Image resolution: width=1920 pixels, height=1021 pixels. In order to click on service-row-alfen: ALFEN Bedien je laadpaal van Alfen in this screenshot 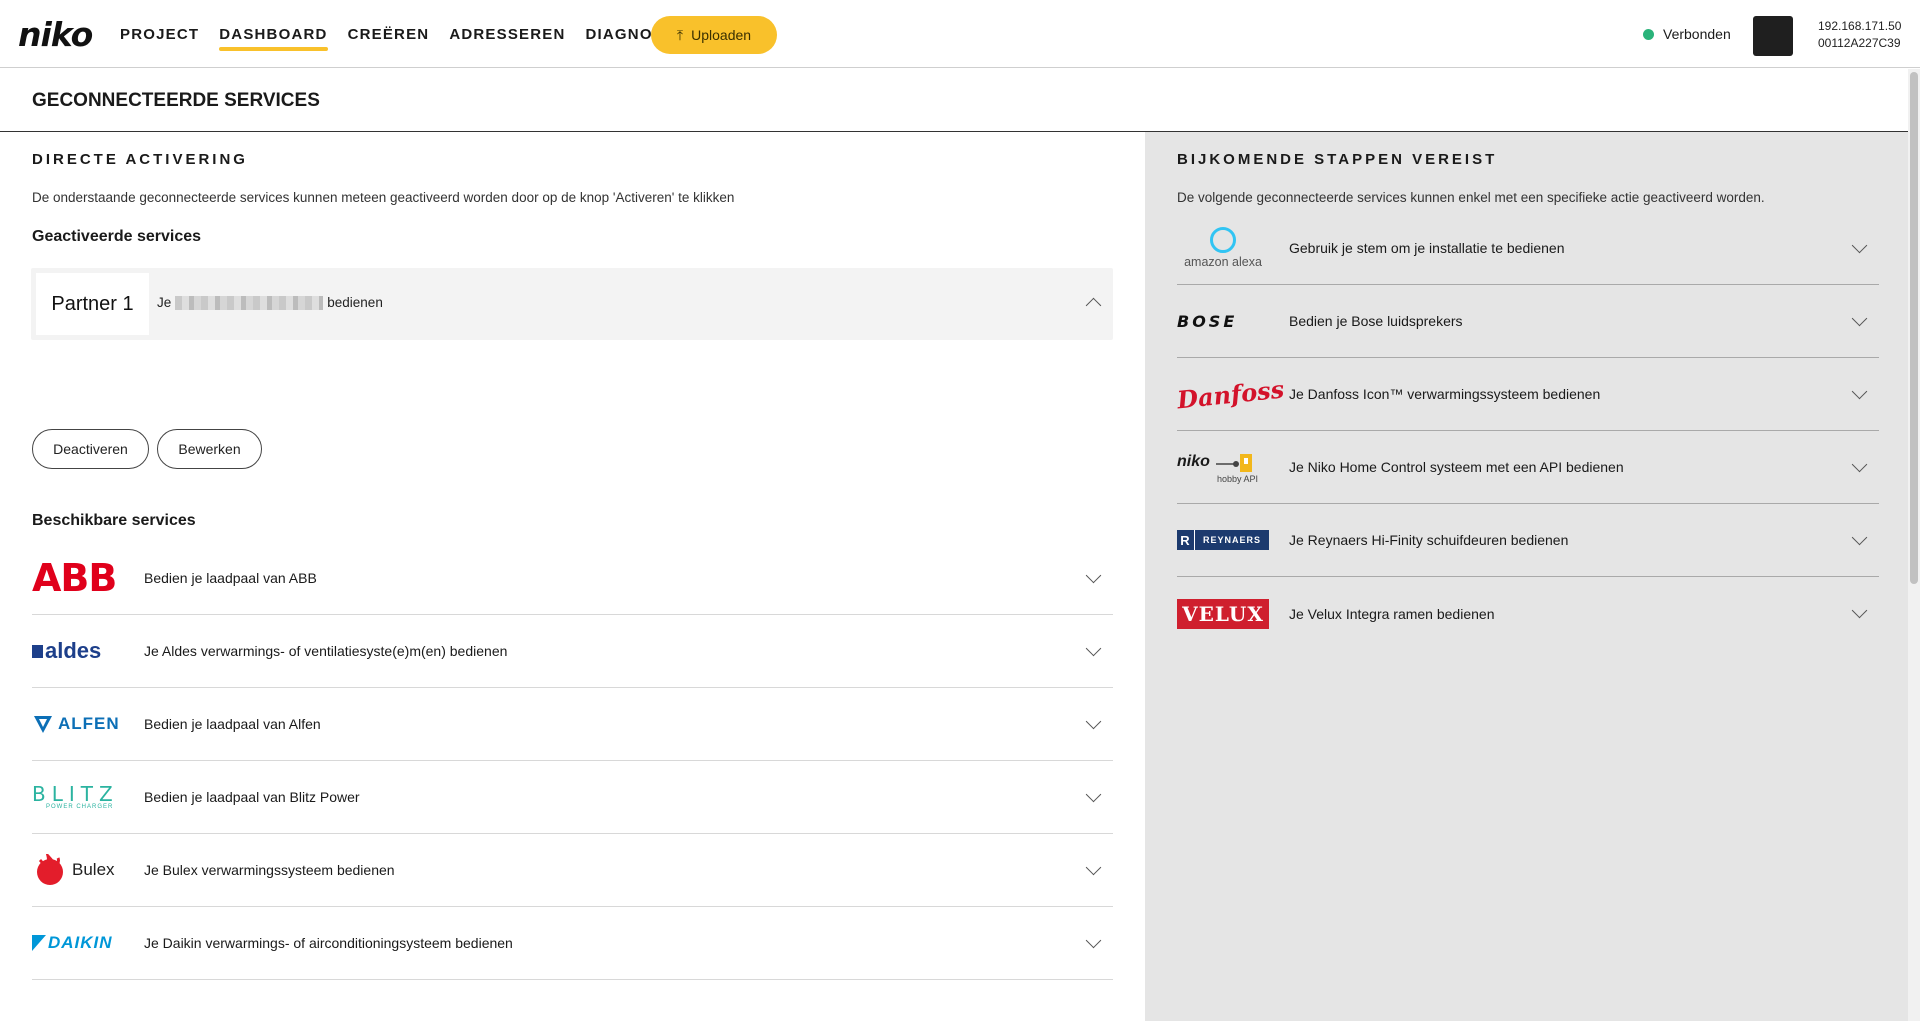, I will do `click(572, 724)`.